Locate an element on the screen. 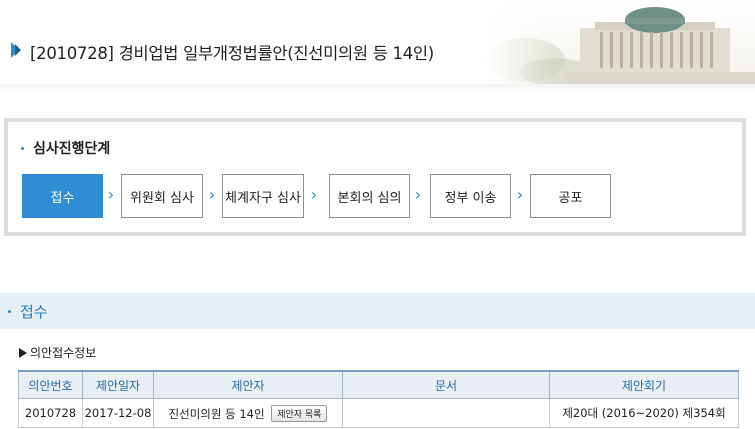 This screenshot has width=755, height=429. proposer-name: 진선미의원 등 14인 is located at coordinates (216, 413).